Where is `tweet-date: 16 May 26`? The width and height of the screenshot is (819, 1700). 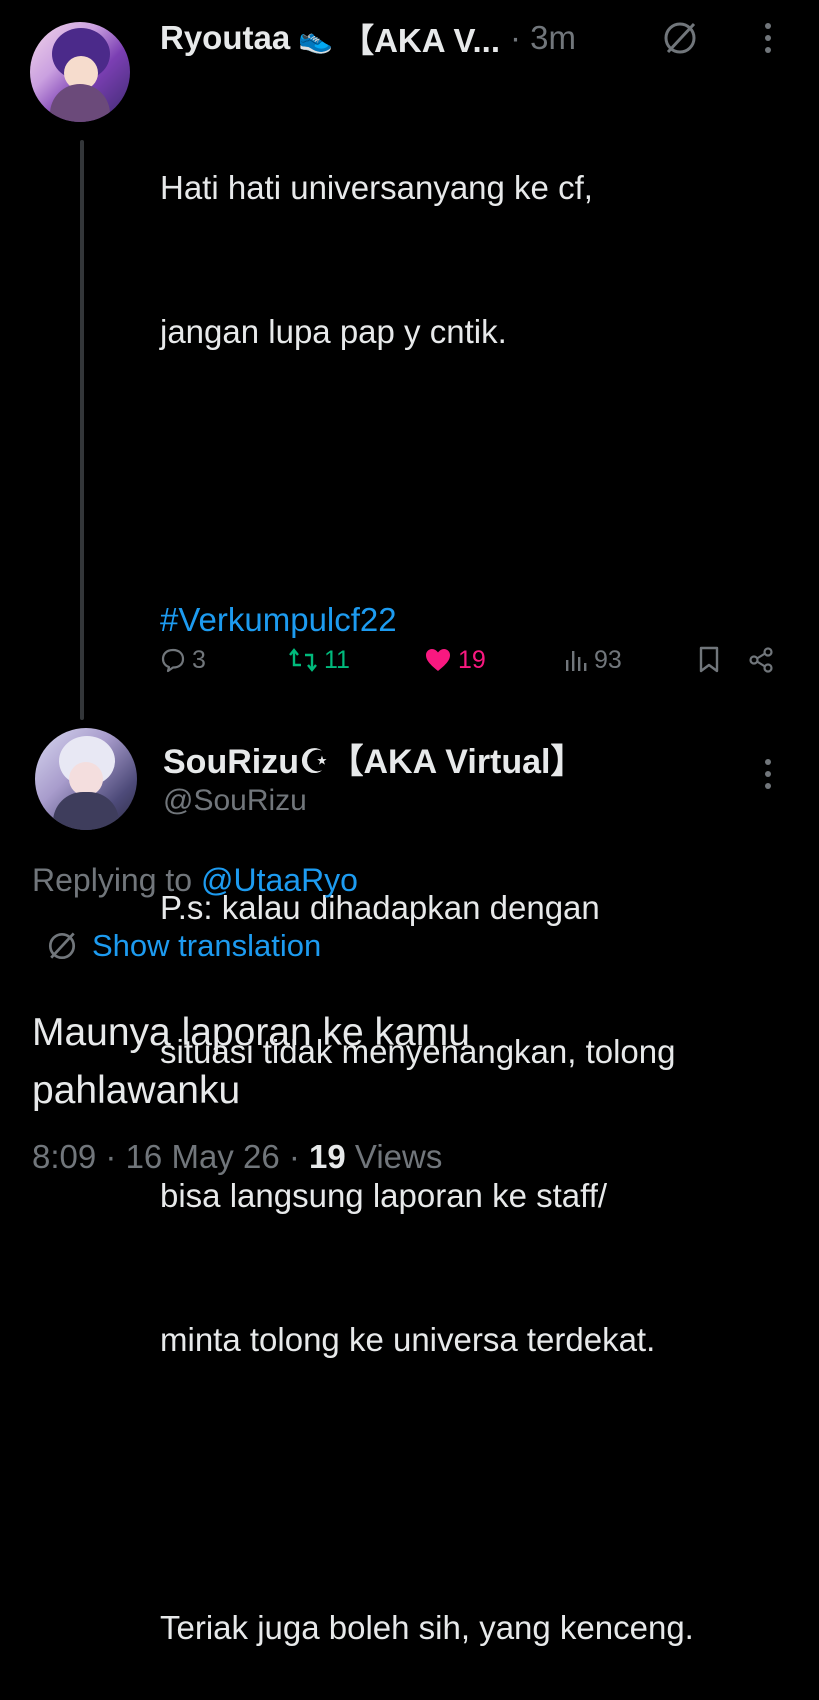 tweet-date: 16 May 26 is located at coordinates (203, 1156).